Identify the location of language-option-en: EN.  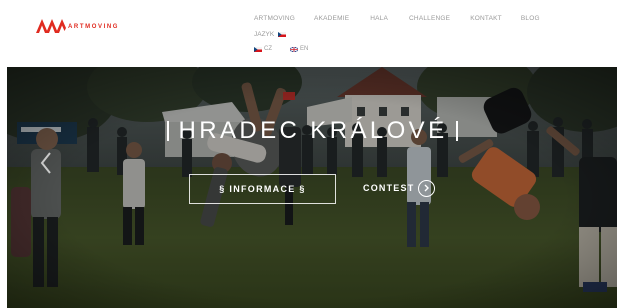
(299, 49).